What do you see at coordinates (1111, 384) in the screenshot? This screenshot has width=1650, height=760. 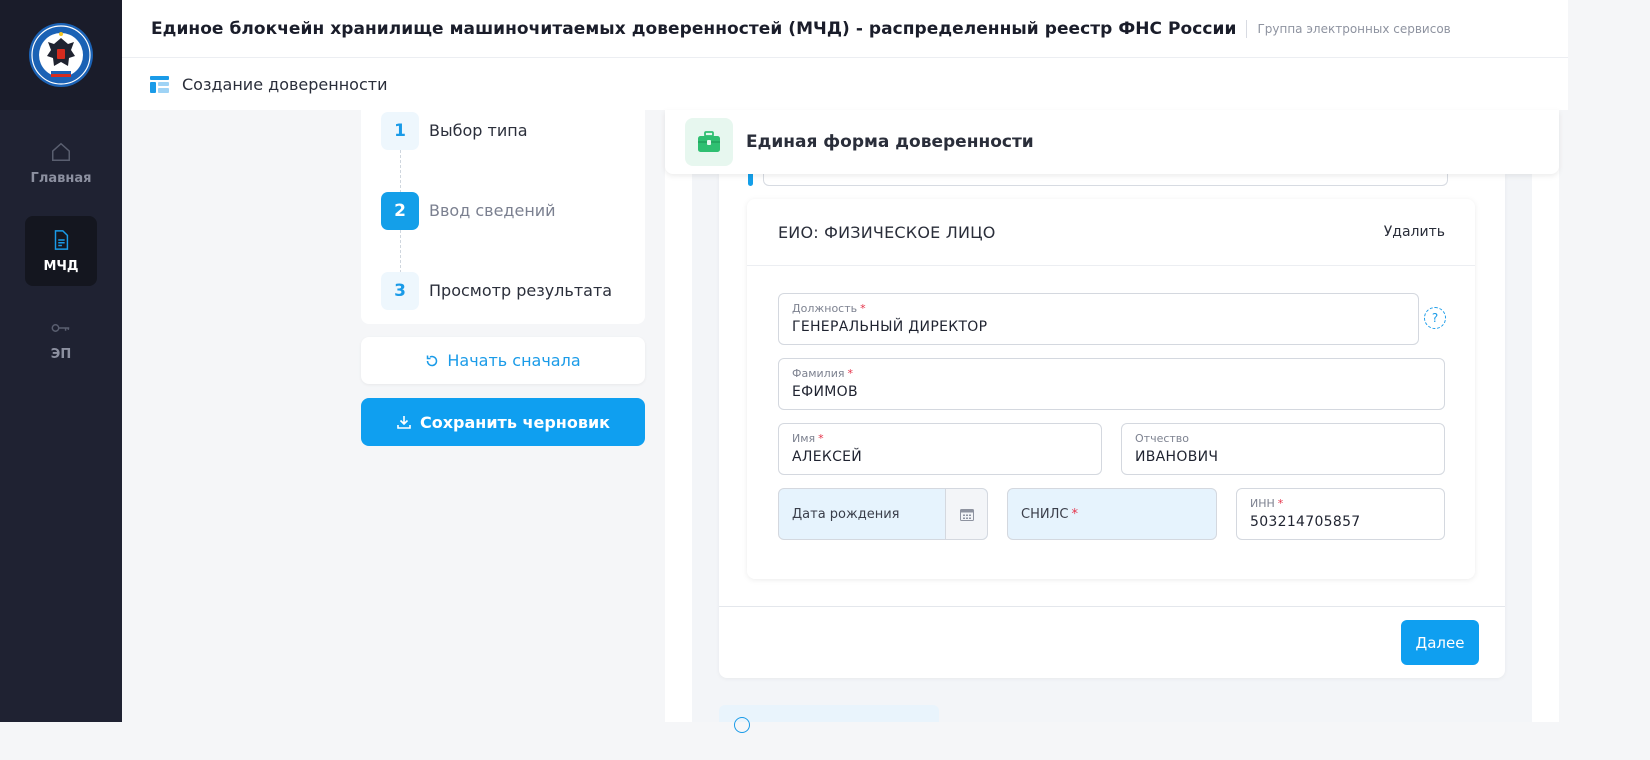 I see `last-name-field: Фамилия * ЕФИМОВ` at bounding box center [1111, 384].